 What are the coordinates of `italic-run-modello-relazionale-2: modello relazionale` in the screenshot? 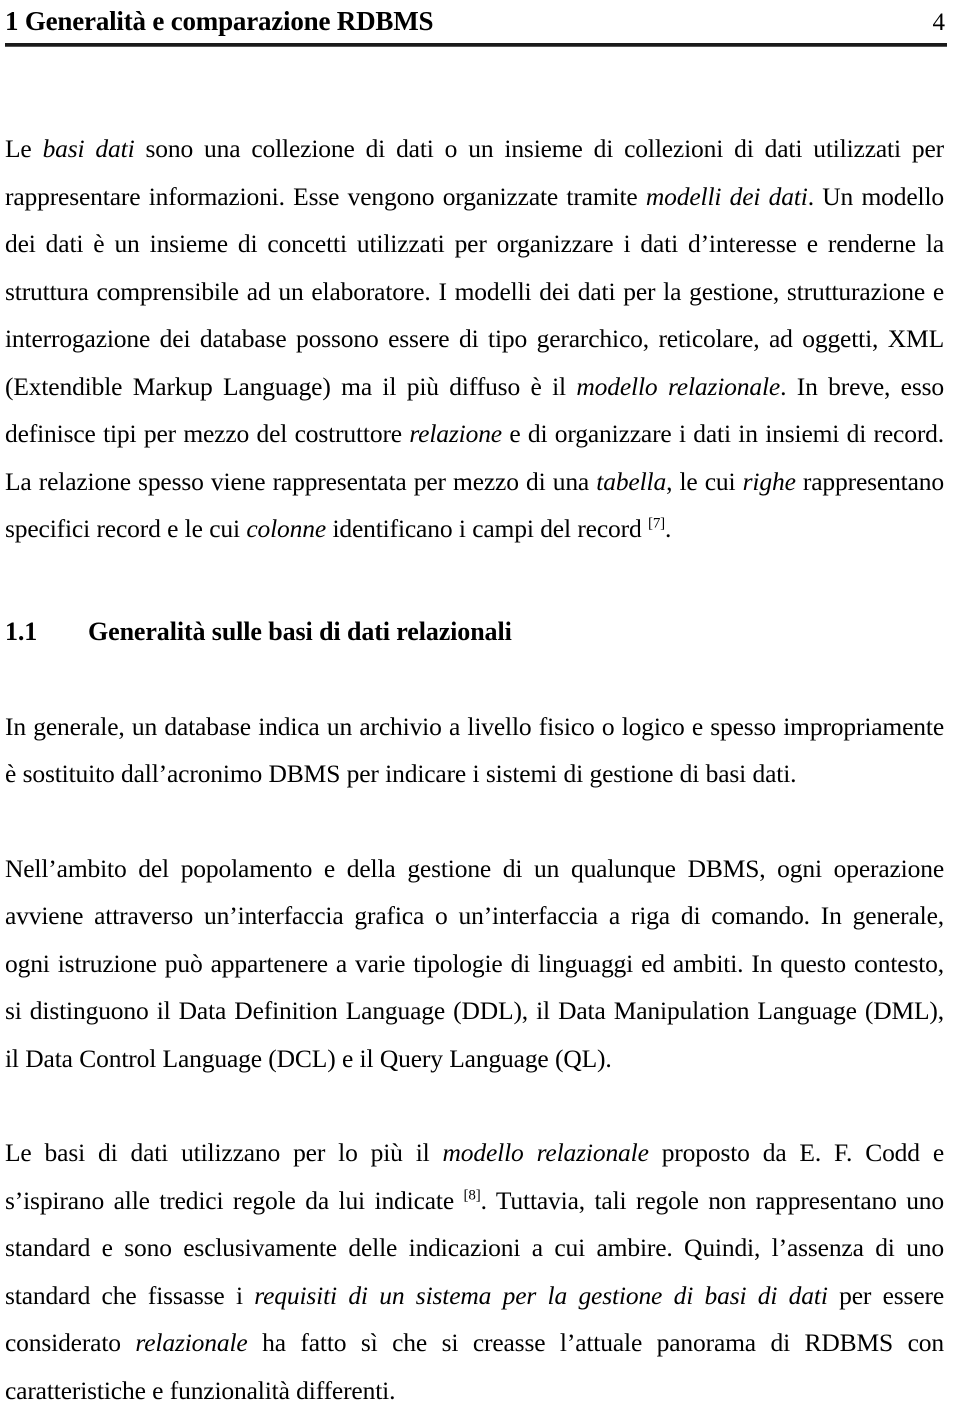 It's located at (545, 1152).